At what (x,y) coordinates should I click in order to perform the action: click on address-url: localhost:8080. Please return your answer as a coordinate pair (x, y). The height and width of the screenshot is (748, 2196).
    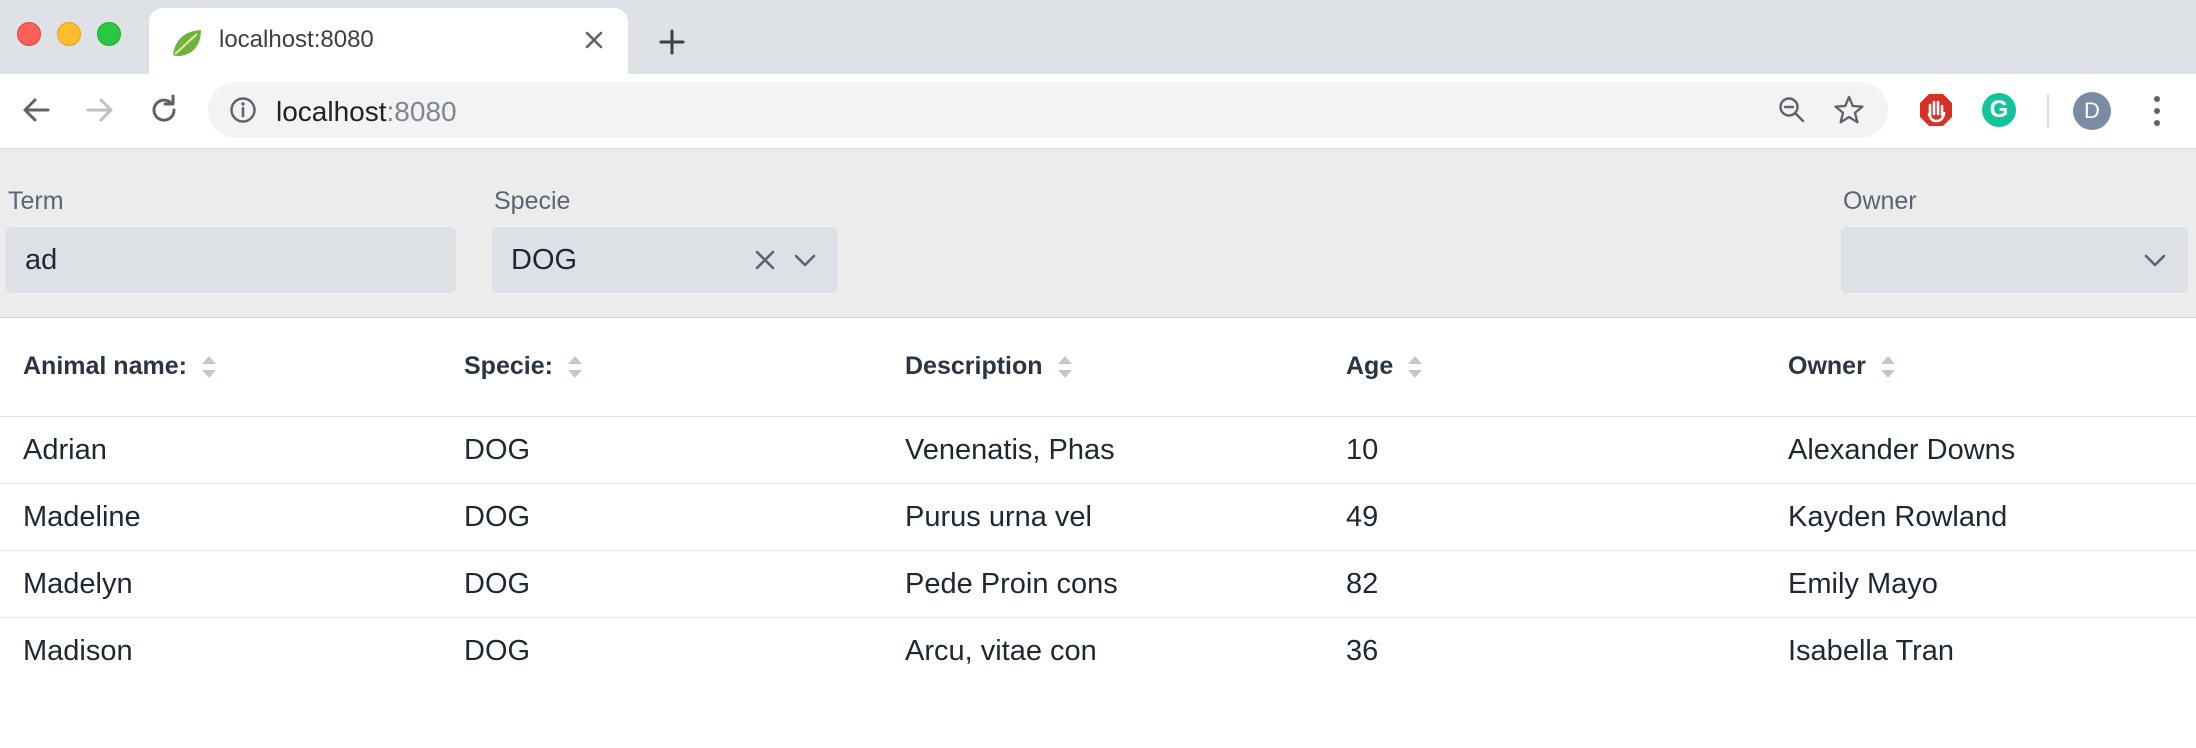
    Looking at the image, I should click on (366, 112).